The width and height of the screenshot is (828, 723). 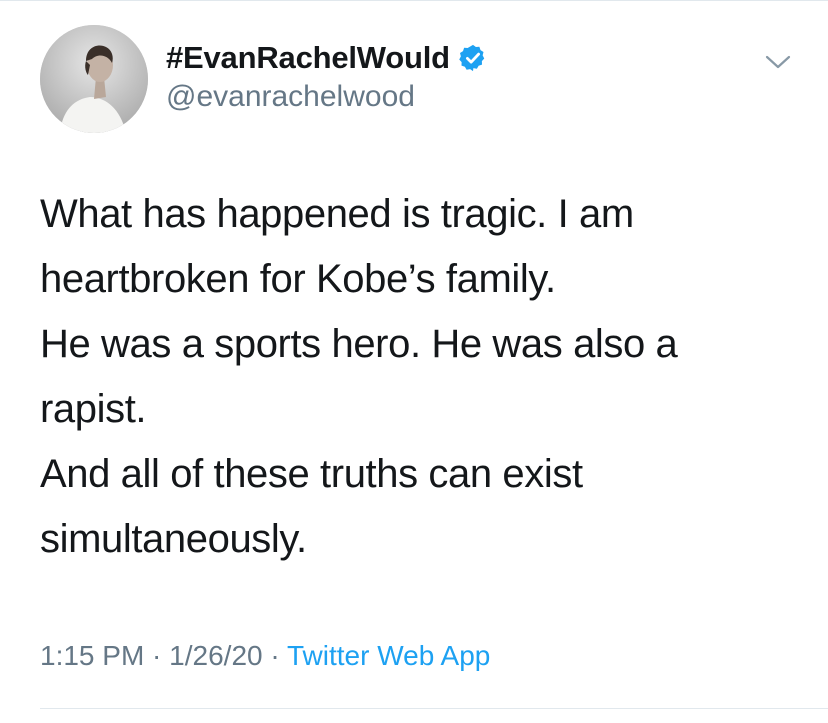 I want to click on tweet-time: 1:15 PM, so click(x=92, y=655).